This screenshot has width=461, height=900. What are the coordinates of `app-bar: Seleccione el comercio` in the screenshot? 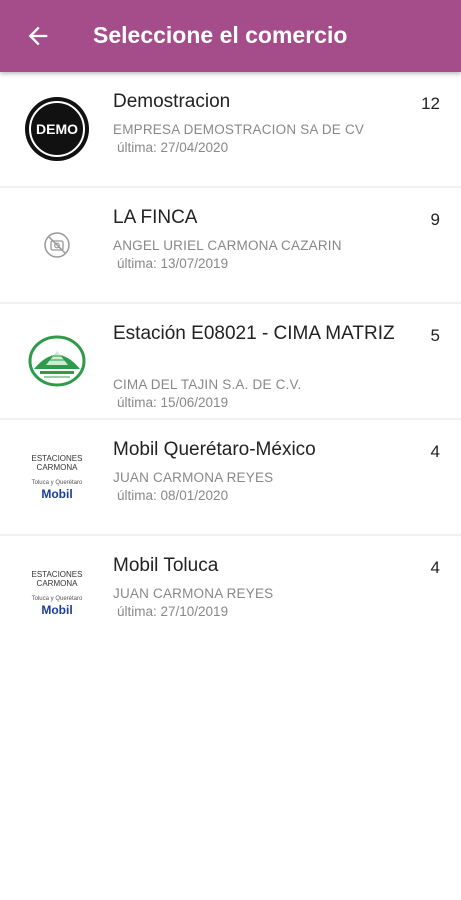 It's located at (230, 36).